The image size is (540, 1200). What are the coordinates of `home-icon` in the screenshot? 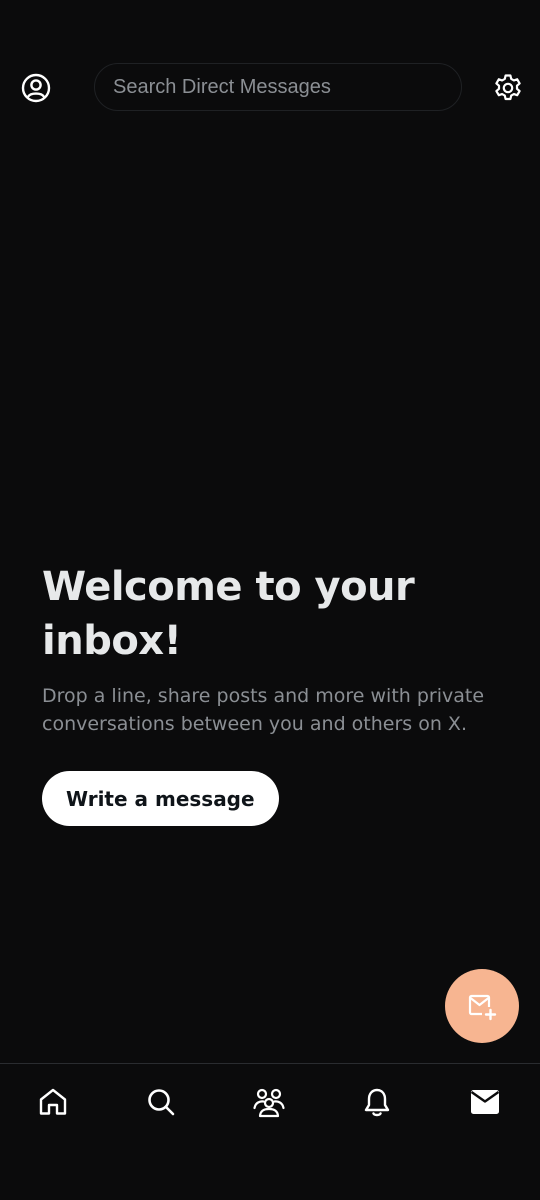 It's located at (53, 1102).